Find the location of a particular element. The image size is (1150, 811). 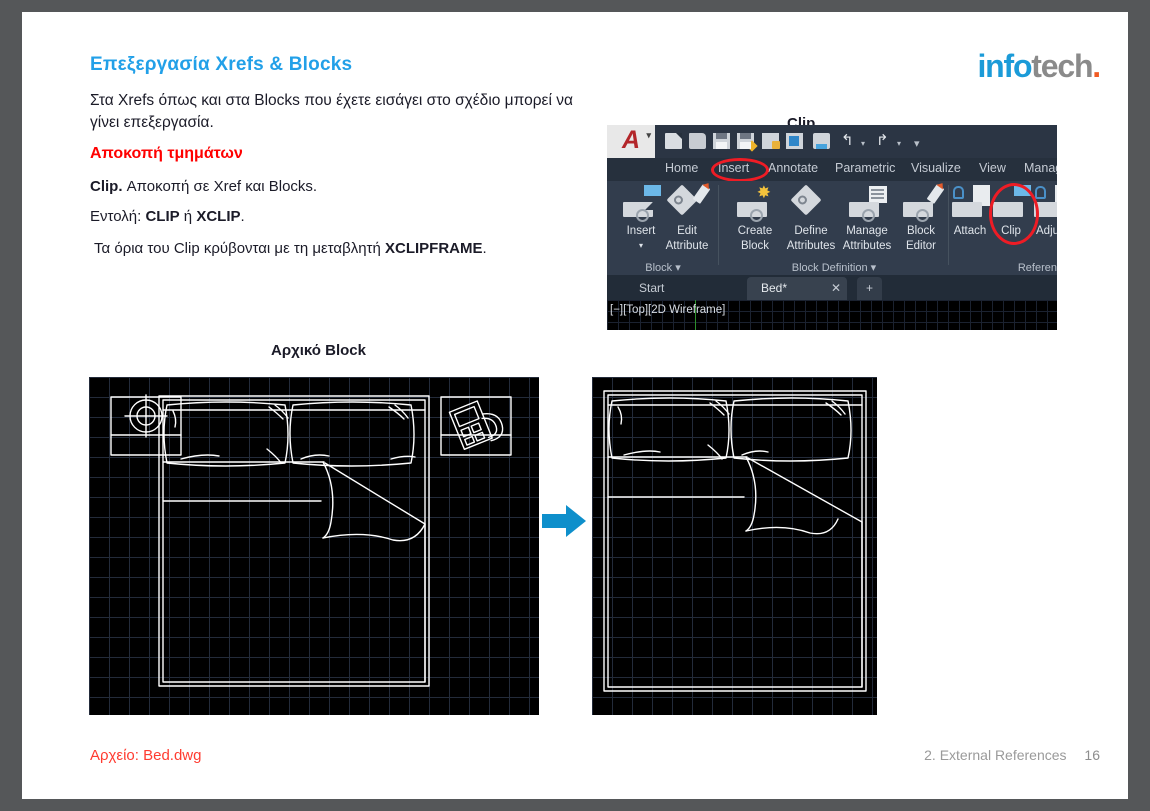

ribbon-button-define-attributes: Define Attributes is located at coordinates (811, 218).